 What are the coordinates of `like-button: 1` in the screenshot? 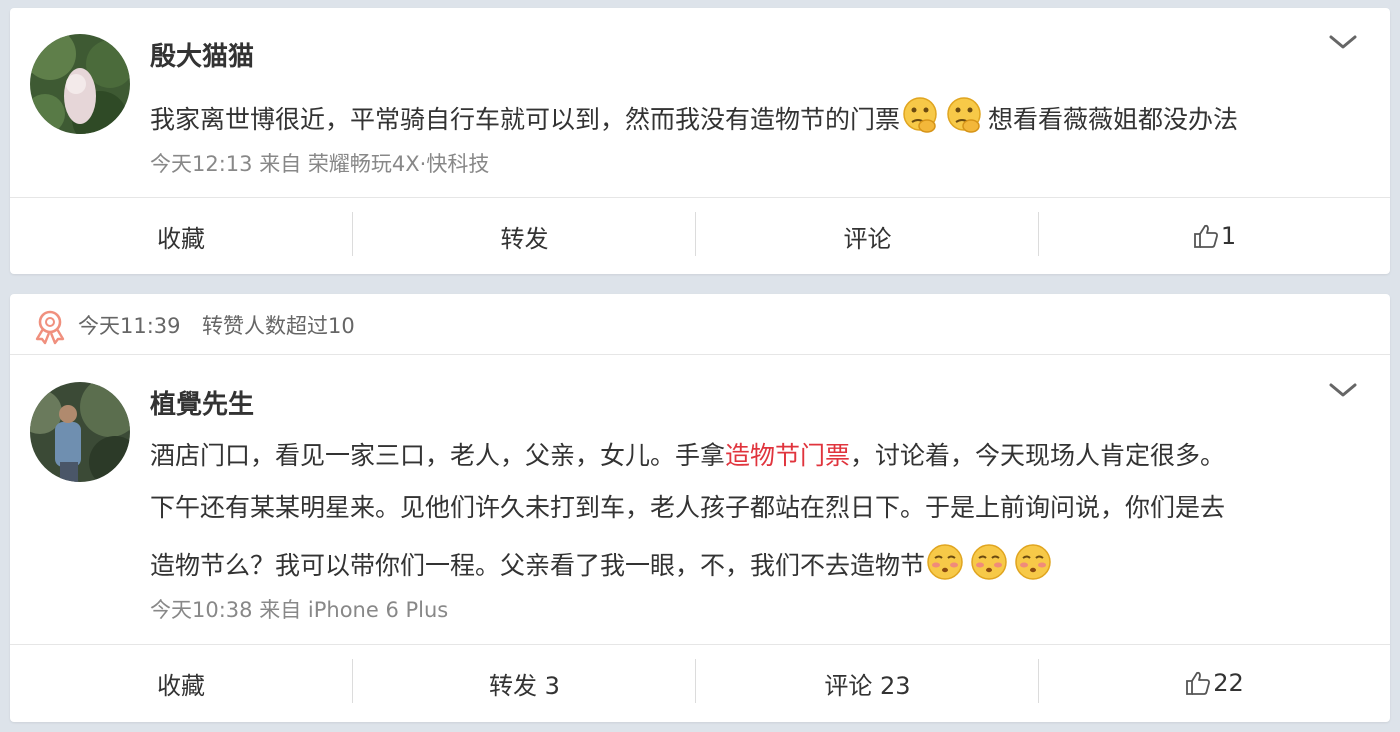 It's located at (1214, 236).